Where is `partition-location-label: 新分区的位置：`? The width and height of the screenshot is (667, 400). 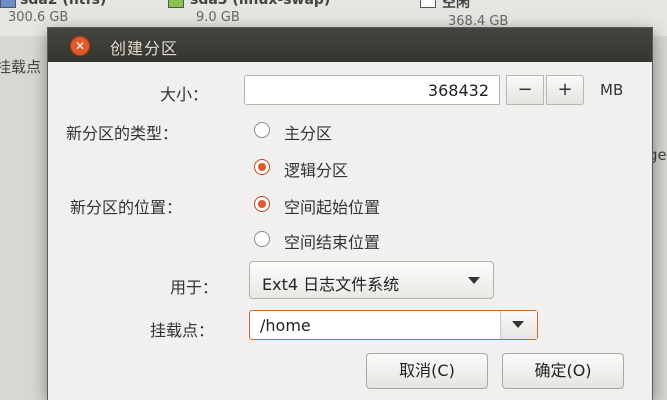 partition-location-label: 新分区的位置： is located at coordinates (126, 207).